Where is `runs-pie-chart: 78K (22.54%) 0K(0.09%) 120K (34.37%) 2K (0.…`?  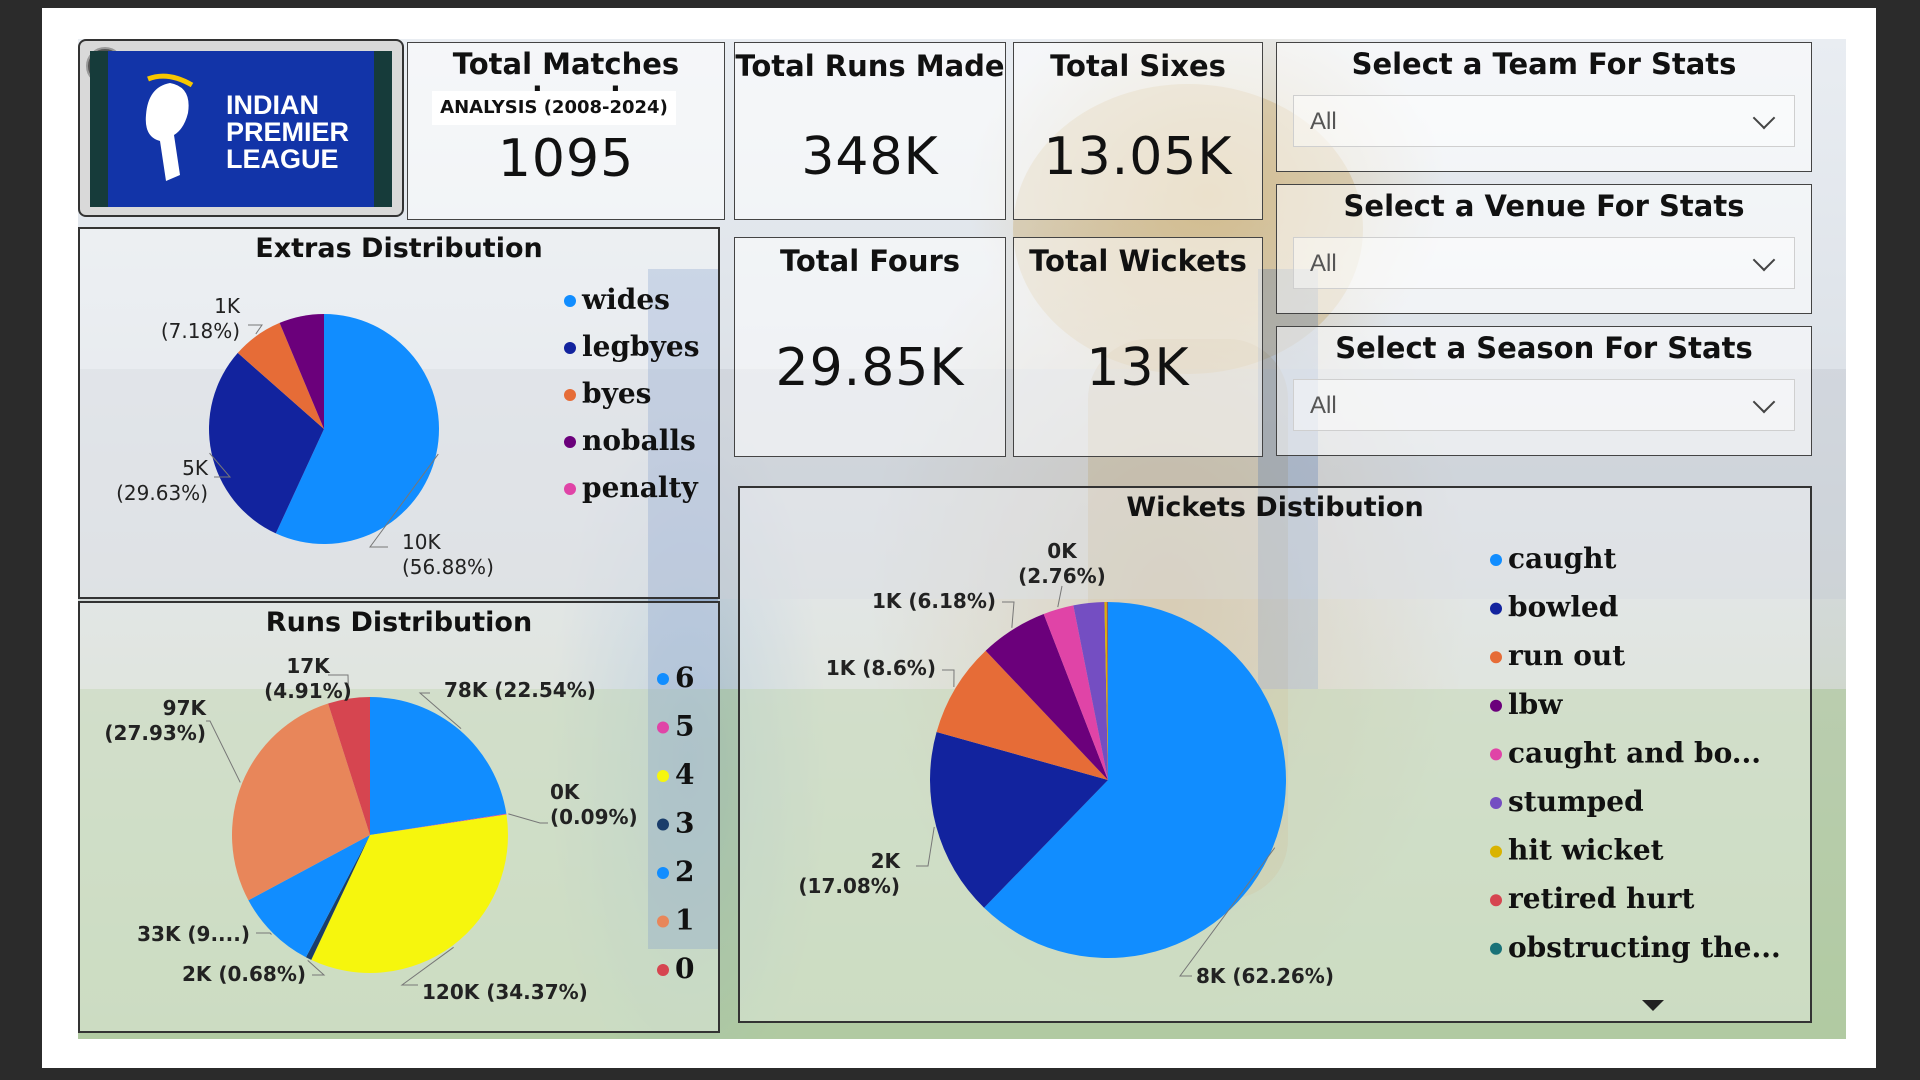 runs-pie-chart: 78K (22.54%) 0K(0.09%) 120K (34.37%) 2K (0.… is located at coordinates (399, 829).